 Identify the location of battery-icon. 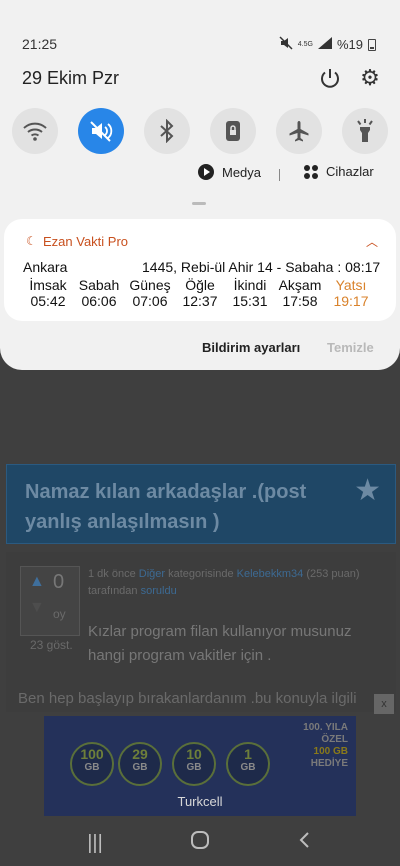
(372, 44).